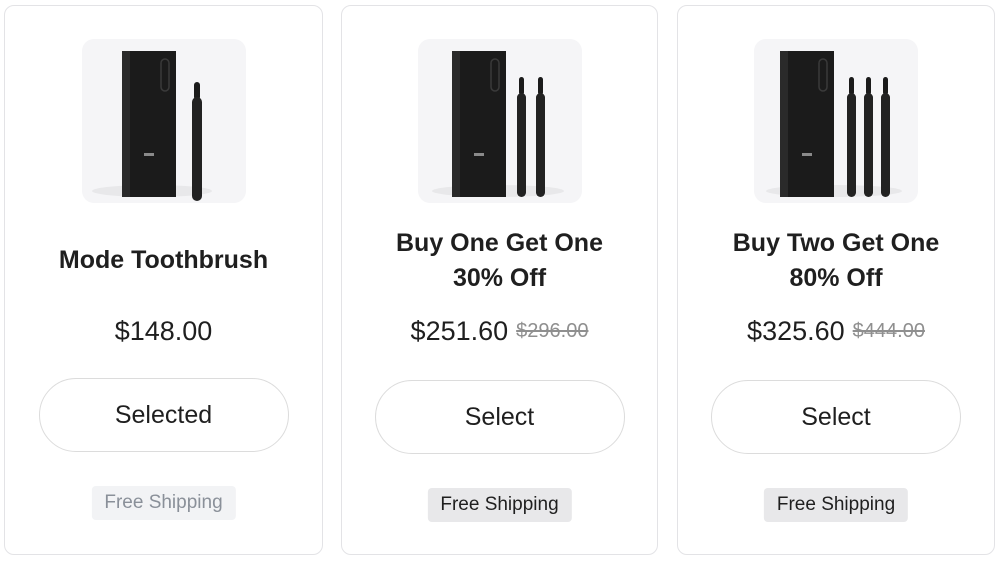 The image size is (1000, 563). Describe the element at coordinates (836, 260) in the screenshot. I see `product-title: Buy Two Get One 80% Off` at that location.